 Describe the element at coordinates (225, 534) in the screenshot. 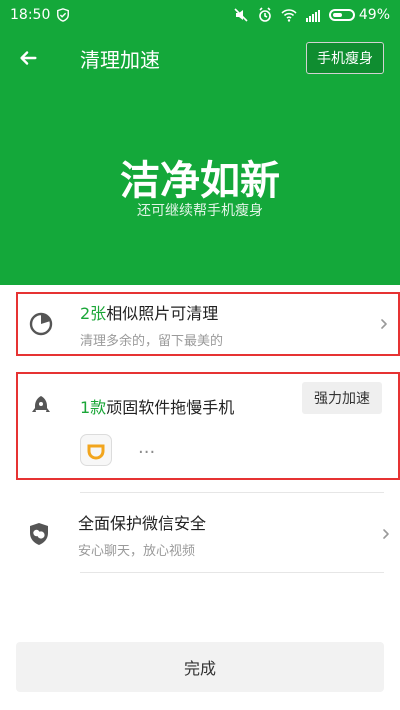

I see `wechat-protection-text: 全面保护微信安全 安心聊天，放心视频` at that location.